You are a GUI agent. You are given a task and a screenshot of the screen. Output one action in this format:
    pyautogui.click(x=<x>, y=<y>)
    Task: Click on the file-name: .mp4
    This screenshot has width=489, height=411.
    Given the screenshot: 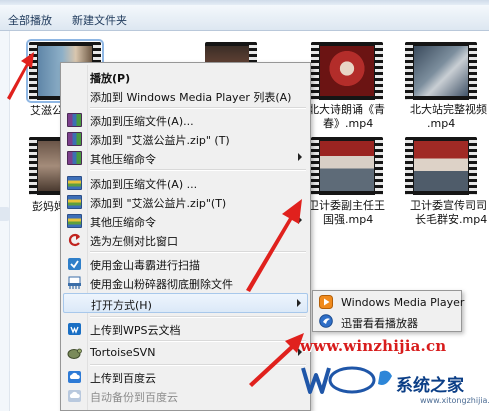 What is the action you would take?
    pyautogui.click(x=441, y=124)
    